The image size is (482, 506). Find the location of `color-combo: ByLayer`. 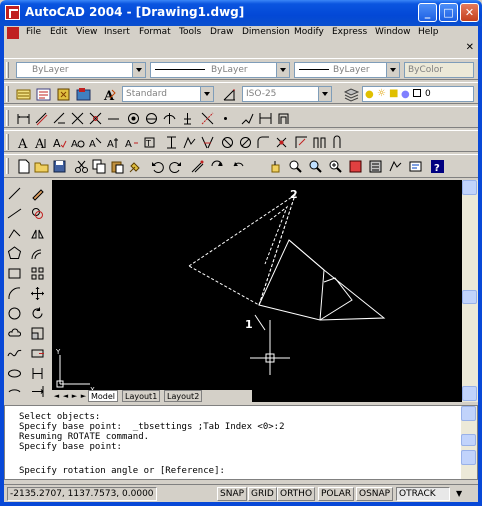

color-combo: ByLayer is located at coordinates (81, 70).